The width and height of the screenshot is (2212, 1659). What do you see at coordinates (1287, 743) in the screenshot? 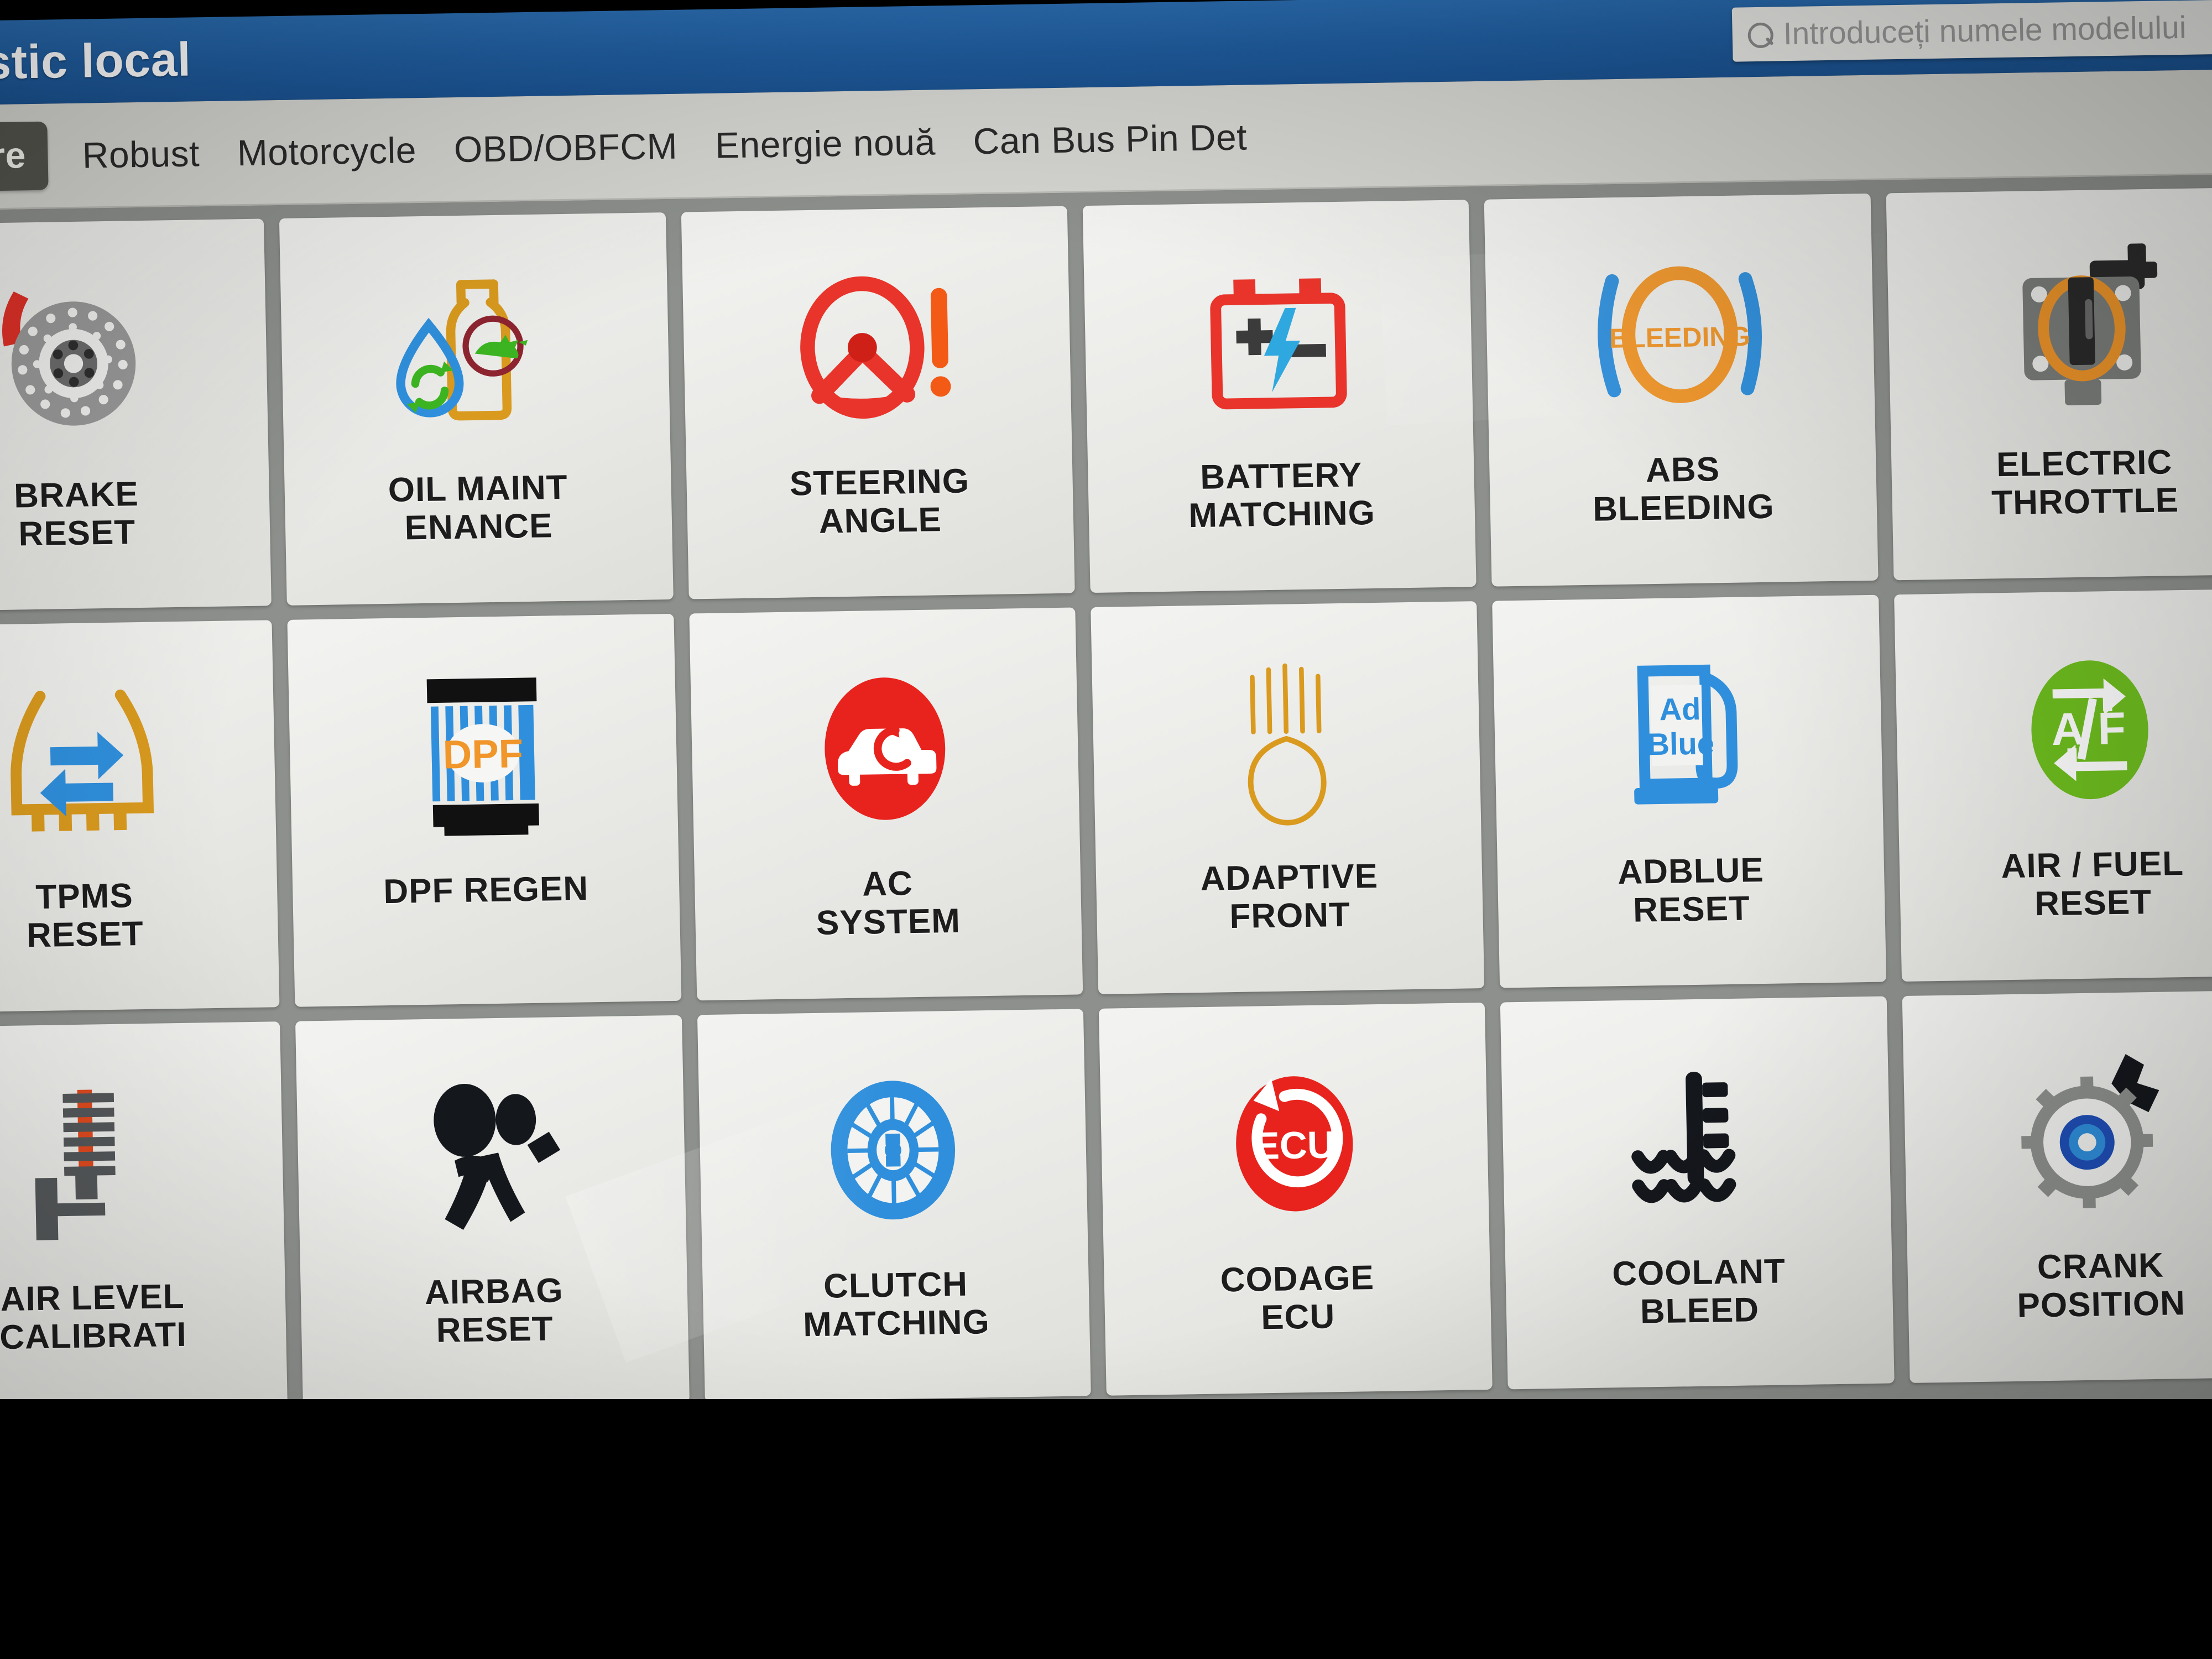
I see `headlamp-icon` at bounding box center [1287, 743].